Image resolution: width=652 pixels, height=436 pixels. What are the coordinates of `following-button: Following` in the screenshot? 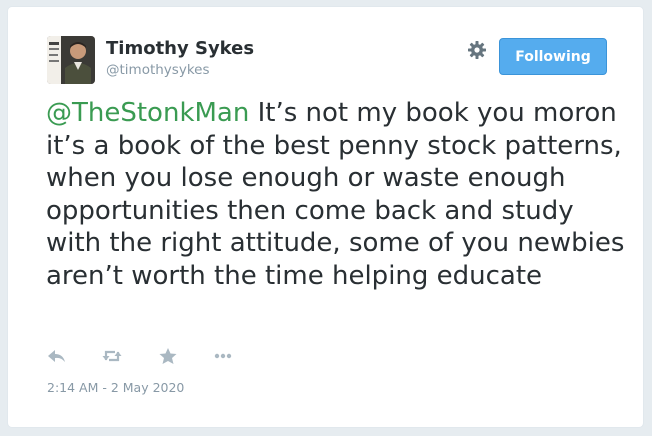 It's located at (553, 56).